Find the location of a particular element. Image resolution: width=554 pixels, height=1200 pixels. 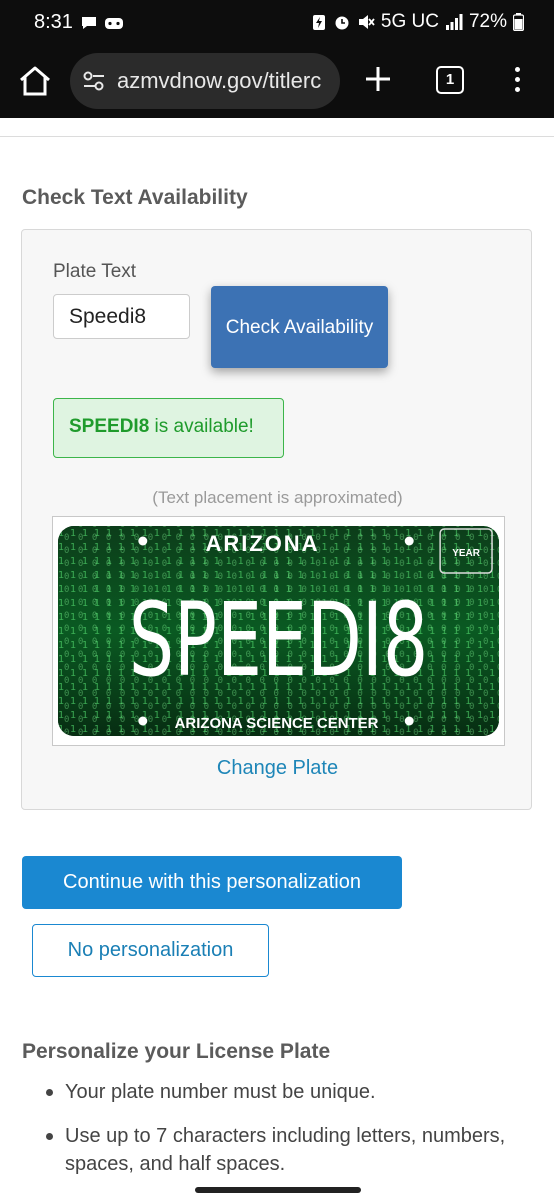

plate-footer-text: ARIZONA SCIENCE CENTER is located at coordinates (277, 723).